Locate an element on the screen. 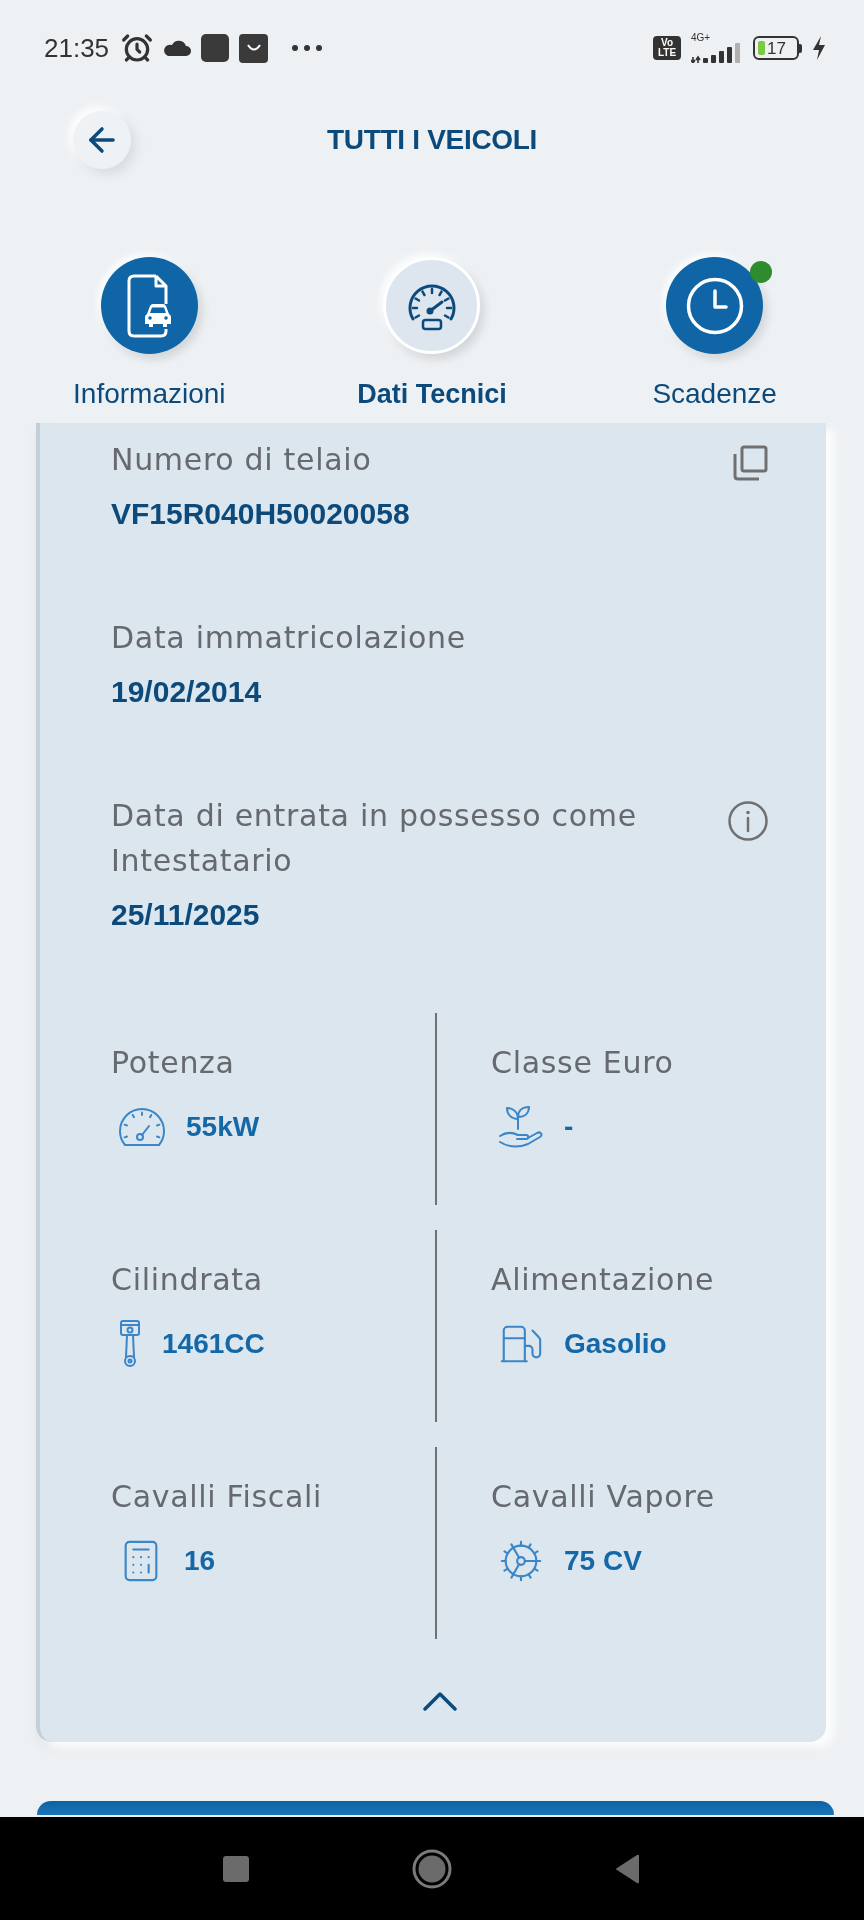 This screenshot has height=1920, width=864. spec-value: Gasolio is located at coordinates (615, 1344).